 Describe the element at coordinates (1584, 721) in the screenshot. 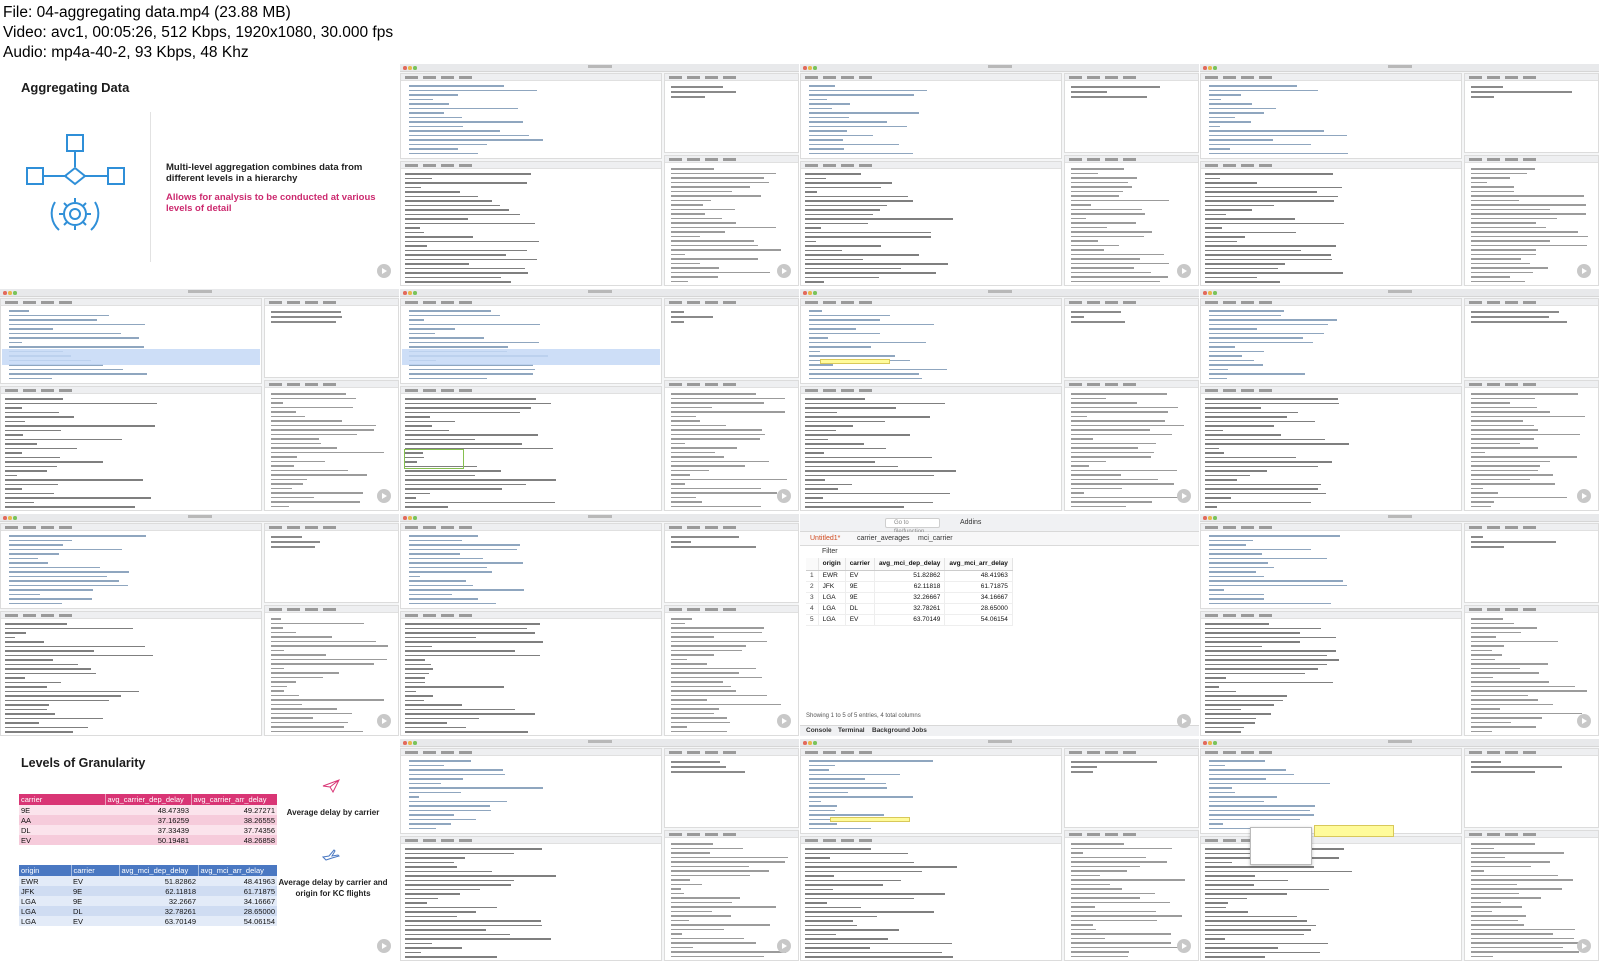

I see `play-icon` at that location.